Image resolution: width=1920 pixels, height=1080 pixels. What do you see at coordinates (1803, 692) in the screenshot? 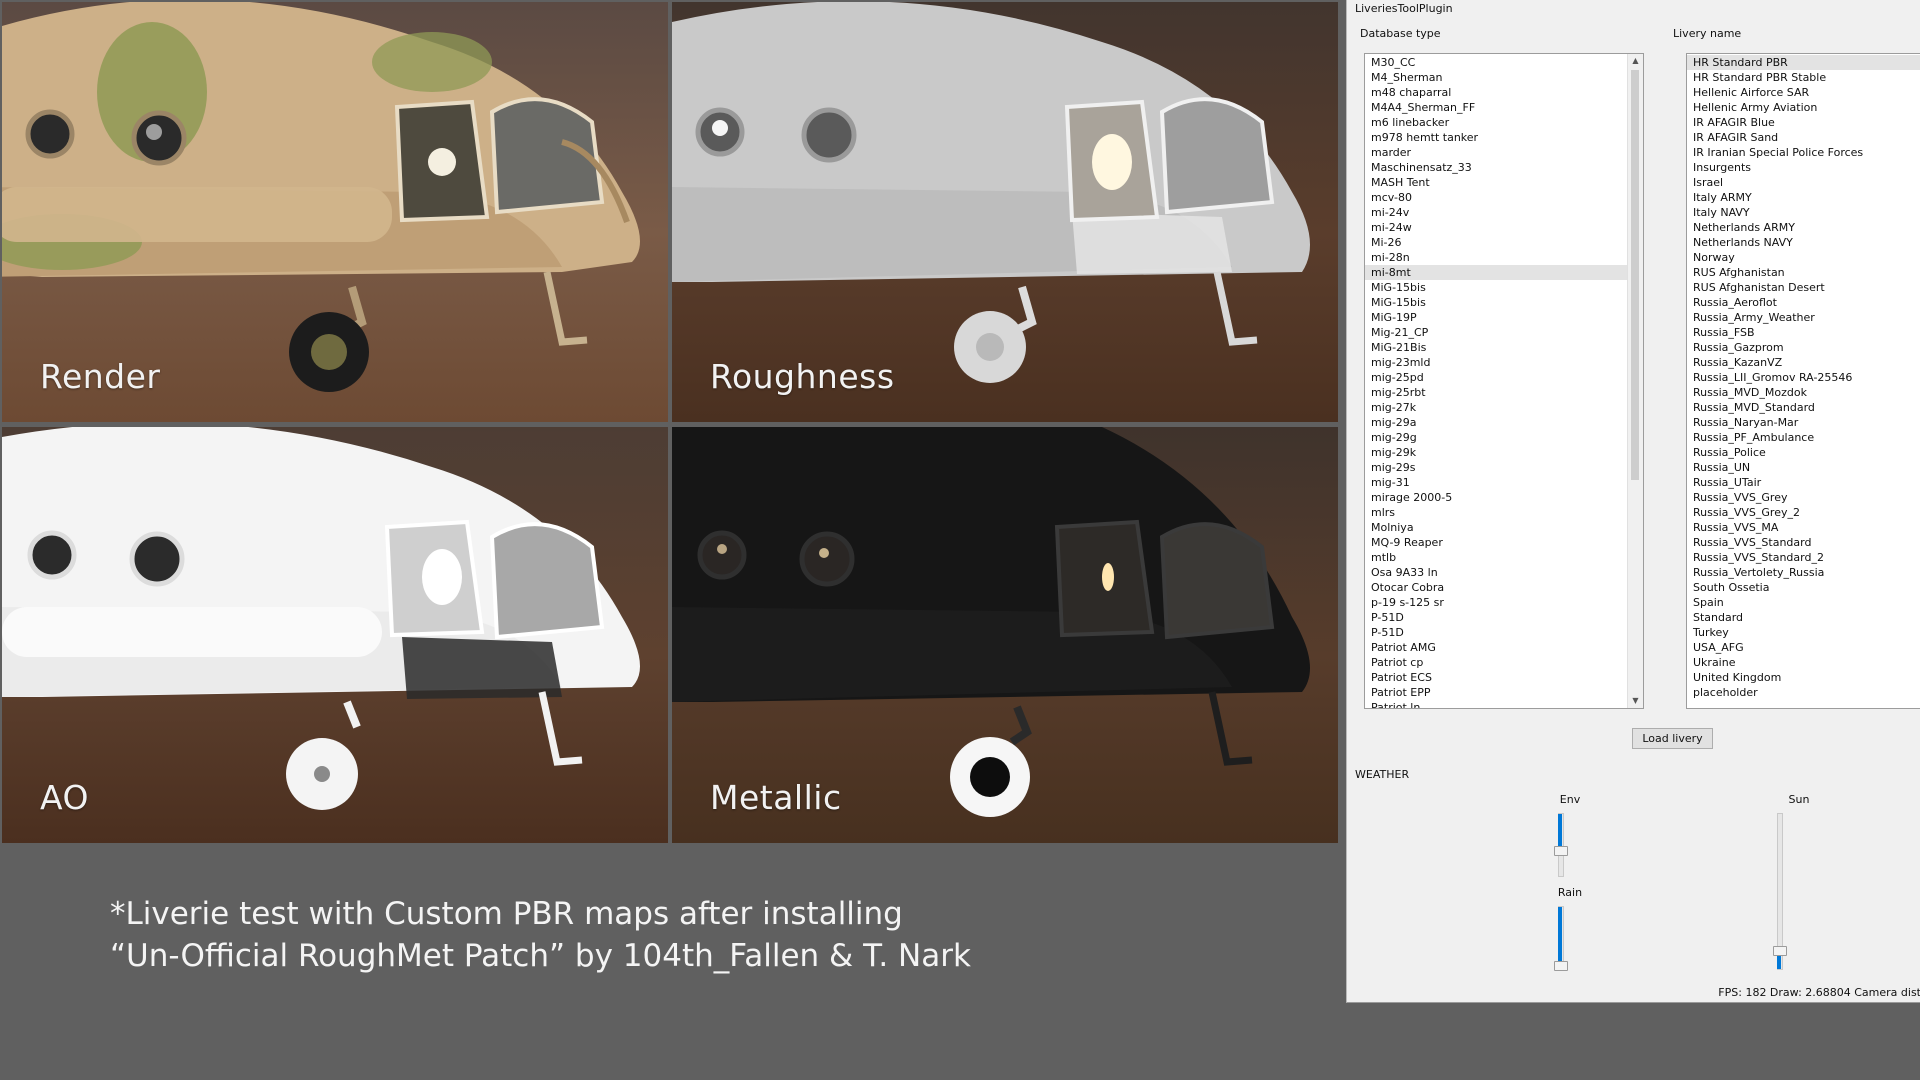
I see `livery-list-item: placeholder` at bounding box center [1803, 692].